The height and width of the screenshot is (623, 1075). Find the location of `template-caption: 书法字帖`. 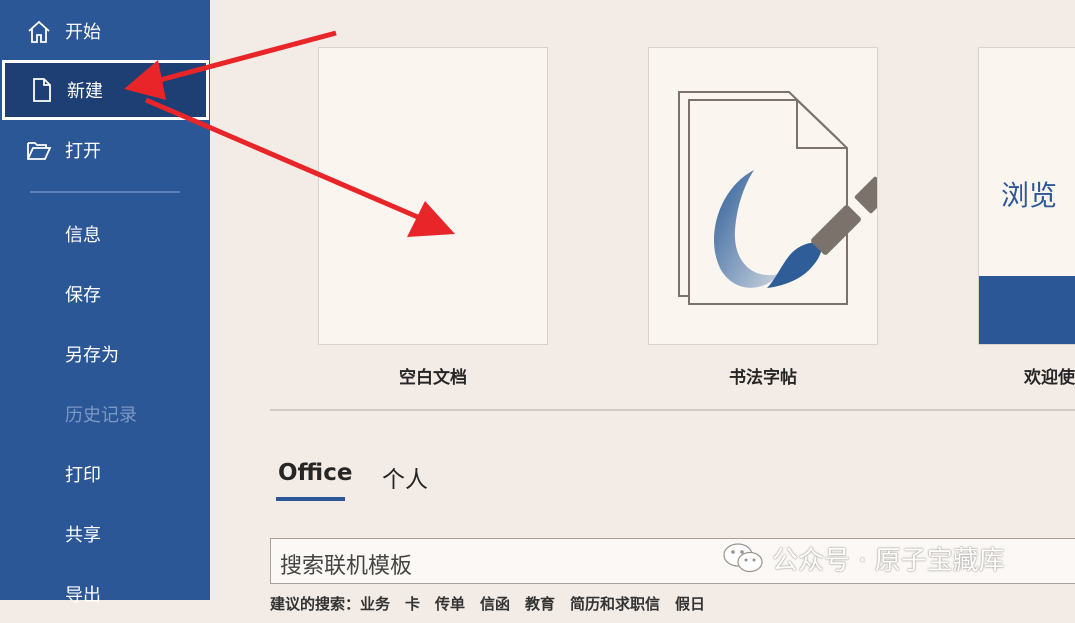

template-caption: 书法字帖 is located at coordinates (763, 378).